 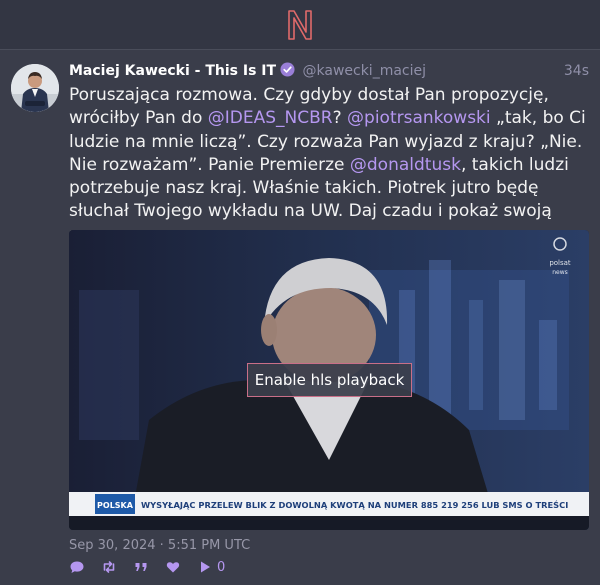 I want to click on quote-button, so click(x=143, y=567).